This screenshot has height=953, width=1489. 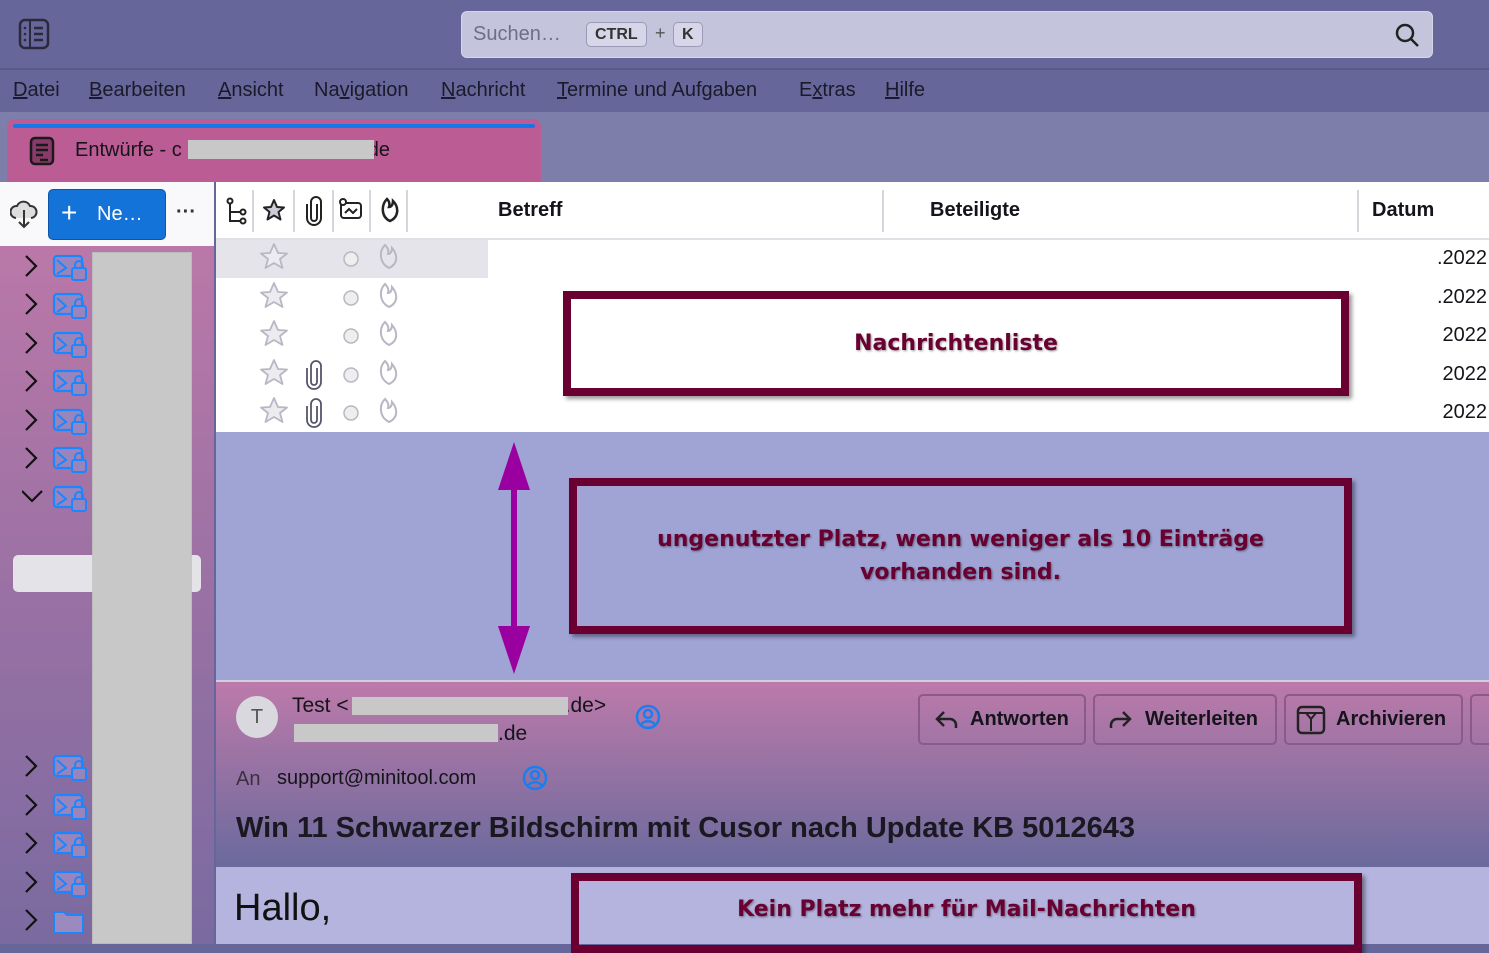 I want to click on to-label: An, so click(x=248, y=779).